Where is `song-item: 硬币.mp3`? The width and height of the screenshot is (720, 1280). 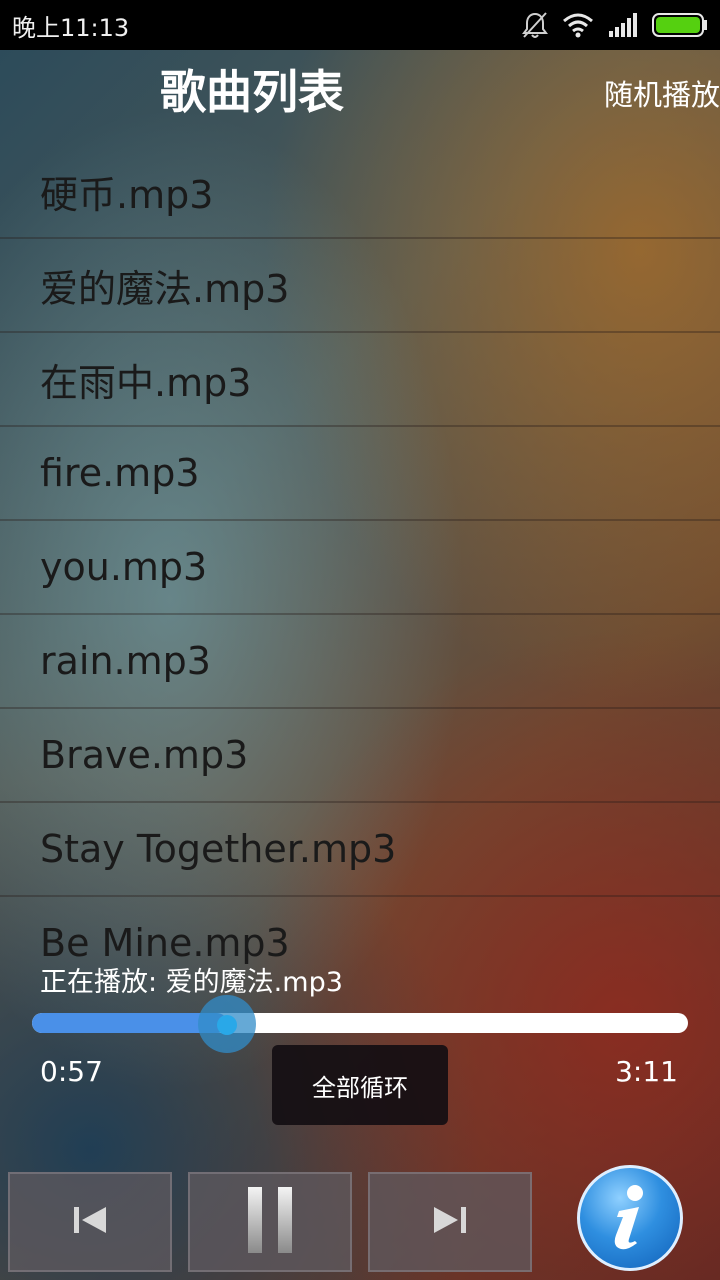
song-item: 硬币.mp3 is located at coordinates (360, 192).